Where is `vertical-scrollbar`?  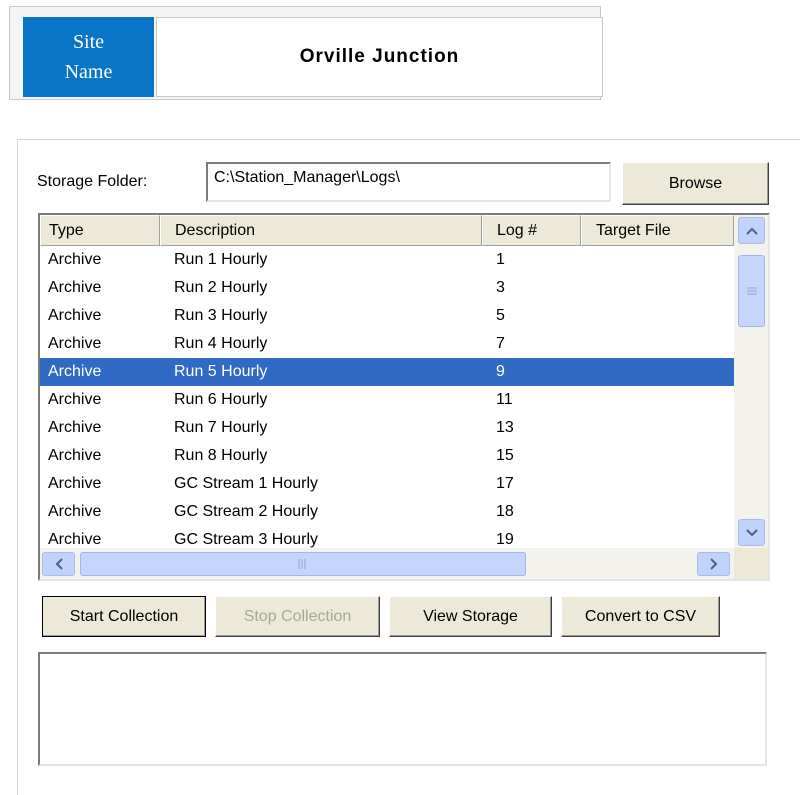 vertical-scrollbar is located at coordinates (751, 381).